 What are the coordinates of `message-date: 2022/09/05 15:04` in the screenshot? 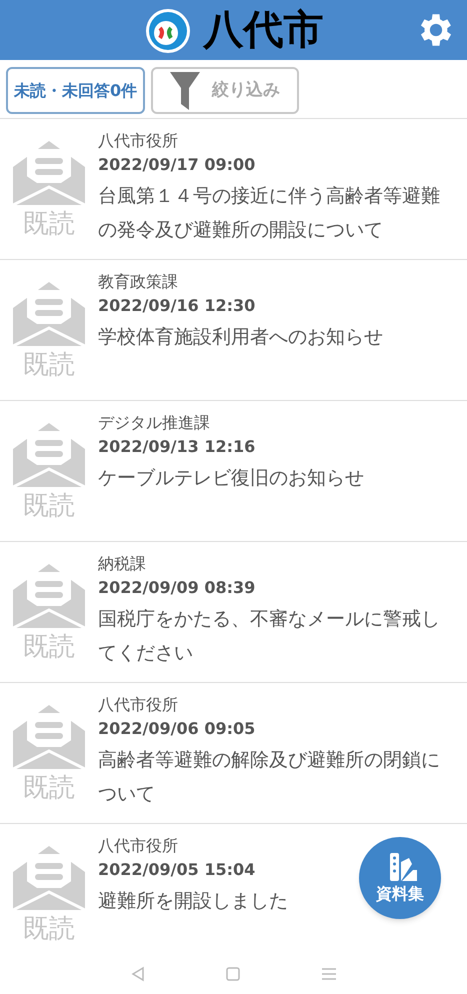 It's located at (177, 870).